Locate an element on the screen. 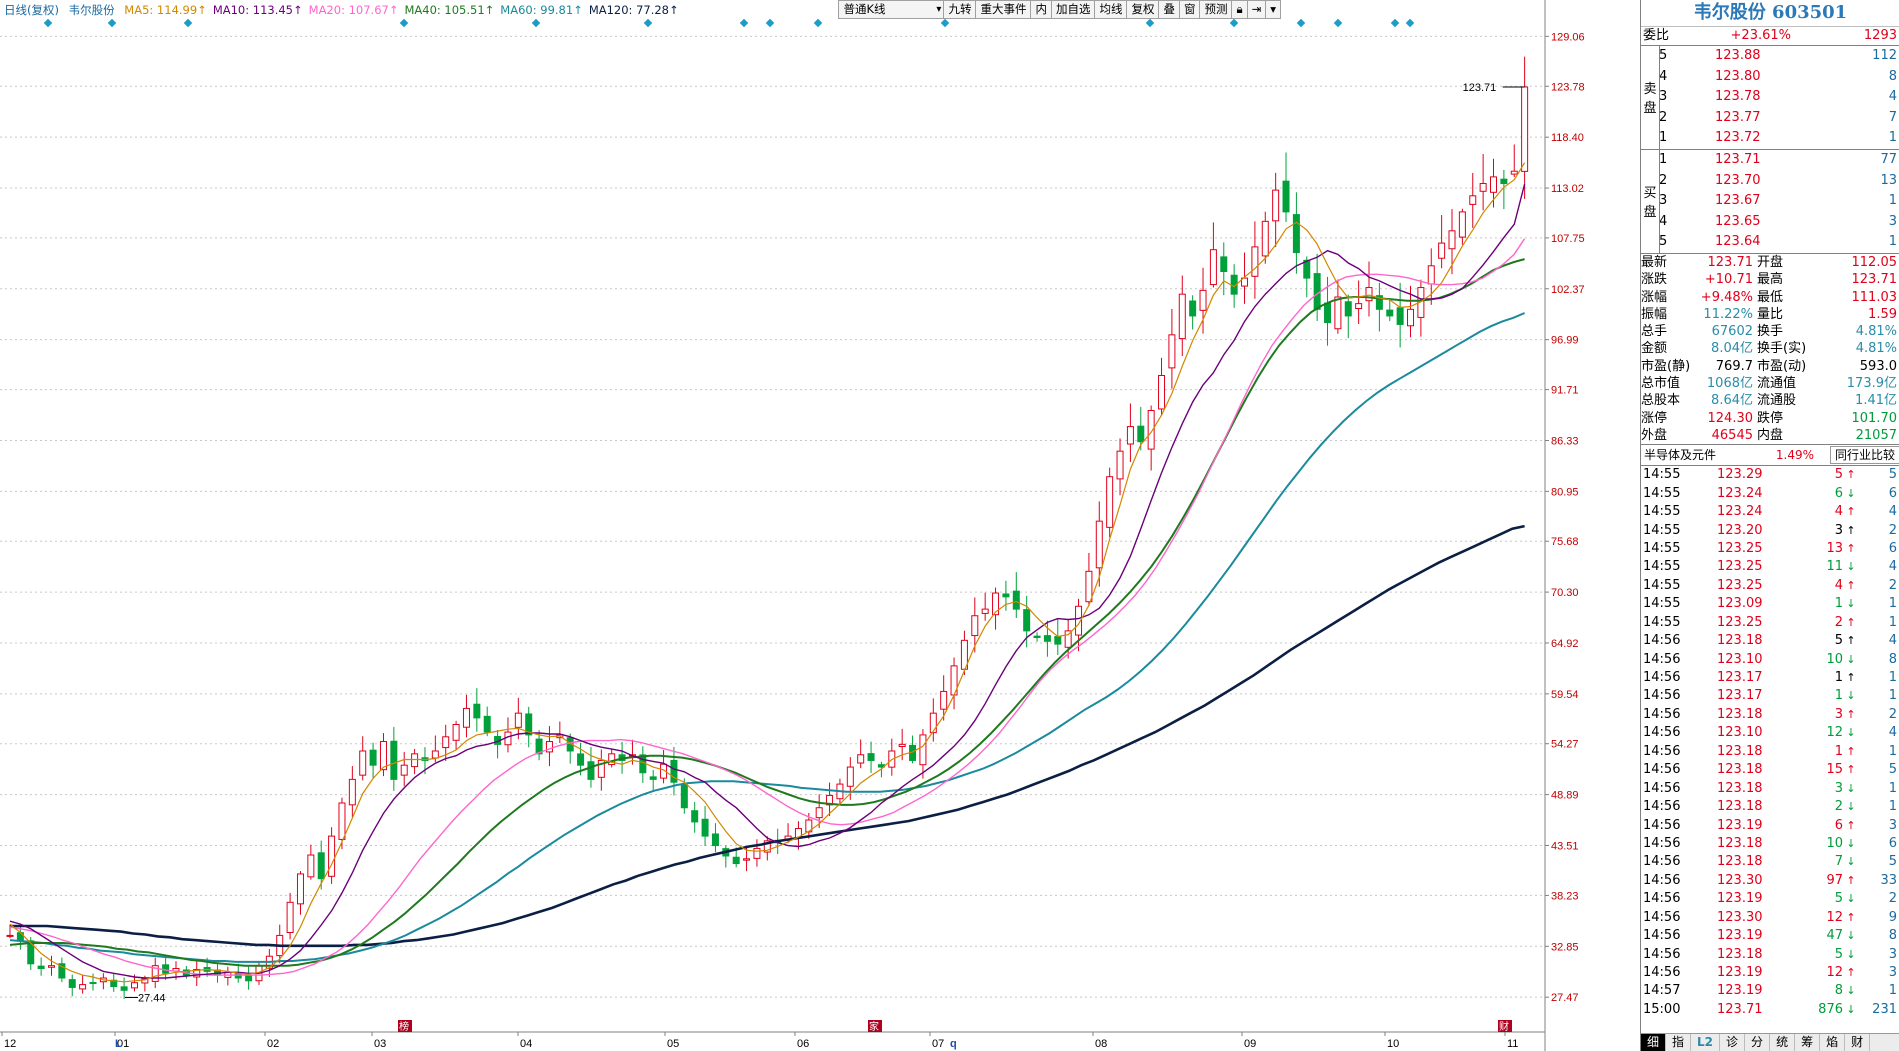 The height and width of the screenshot is (1051, 1899). skip-right-icon: ⇥ is located at coordinates (1256, 9).